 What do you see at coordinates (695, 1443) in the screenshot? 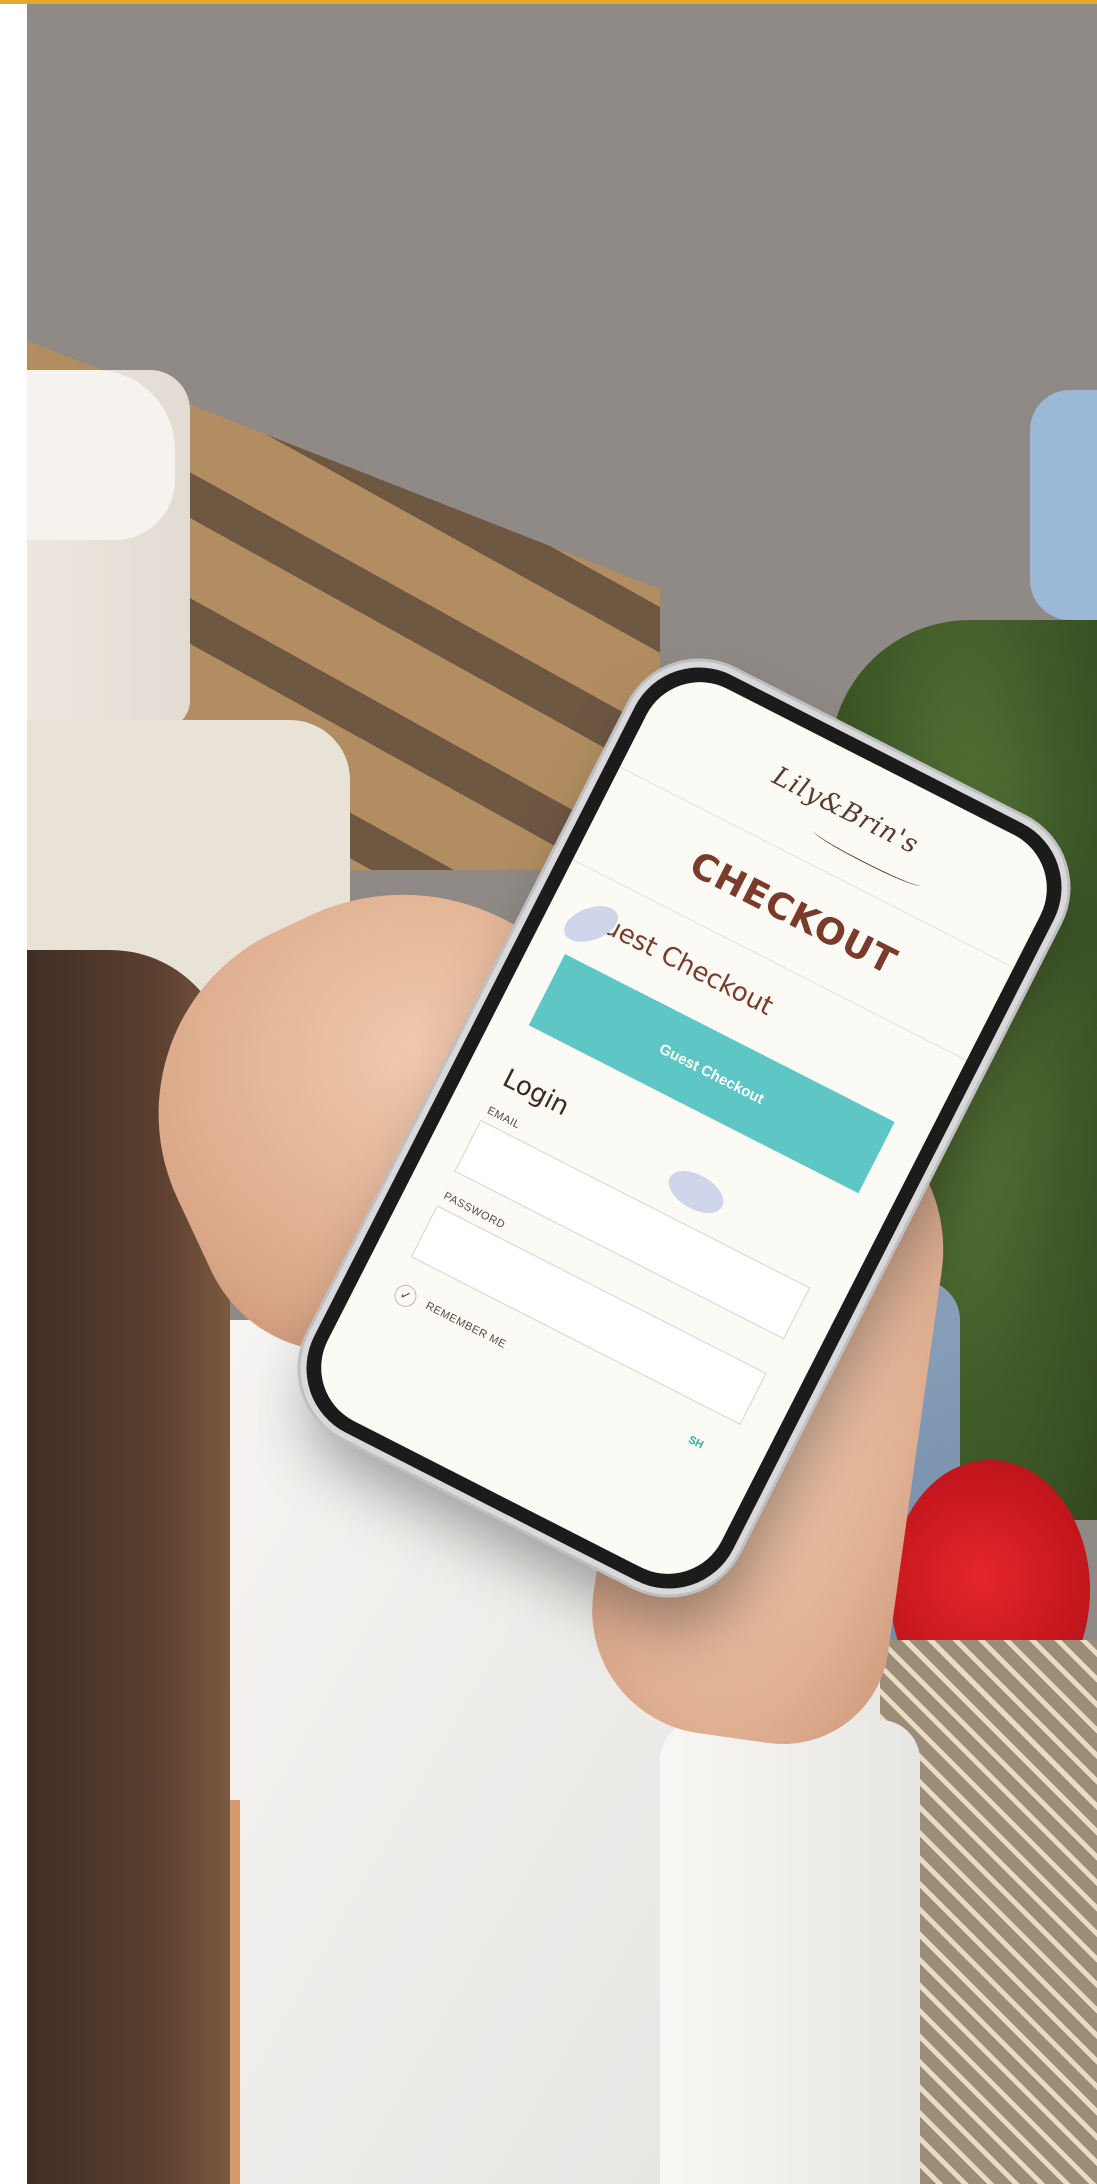
I see `show-password-link: SH` at bounding box center [695, 1443].